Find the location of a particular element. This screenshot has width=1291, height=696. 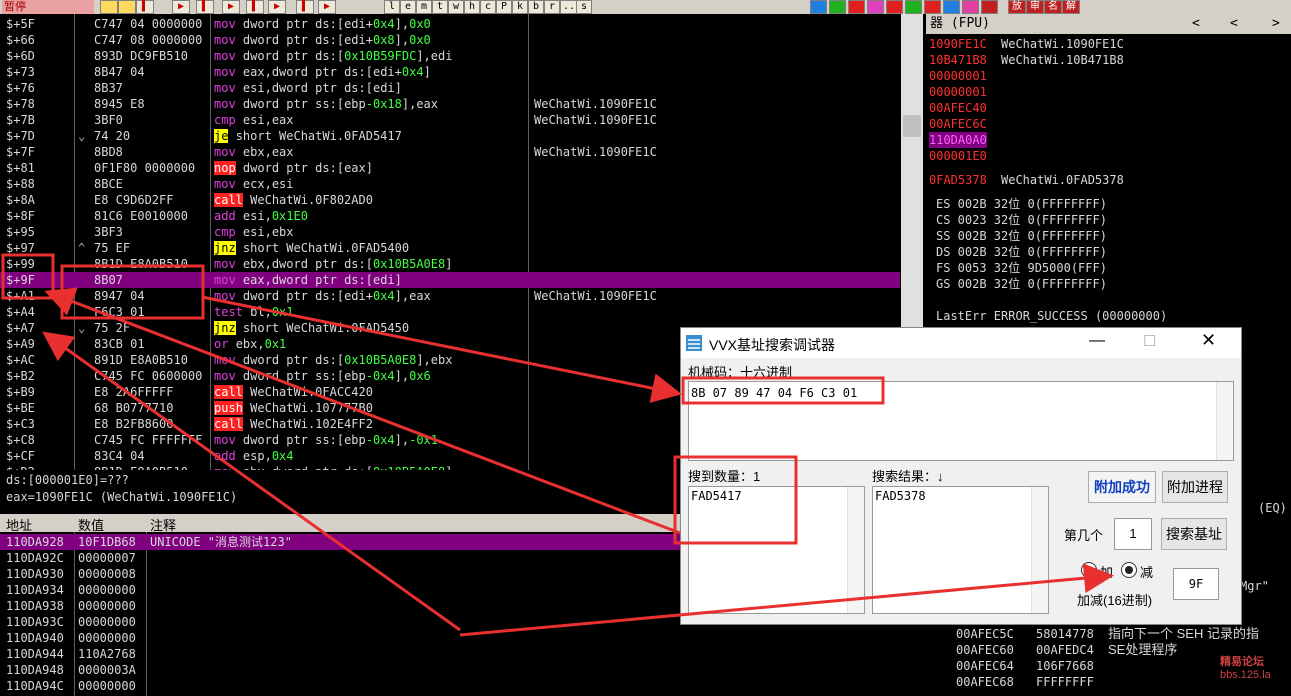

disasm-row: $+7D ⌄ 74 20 je short WeChatWi.0FAD5417 is located at coordinates (450, 136).